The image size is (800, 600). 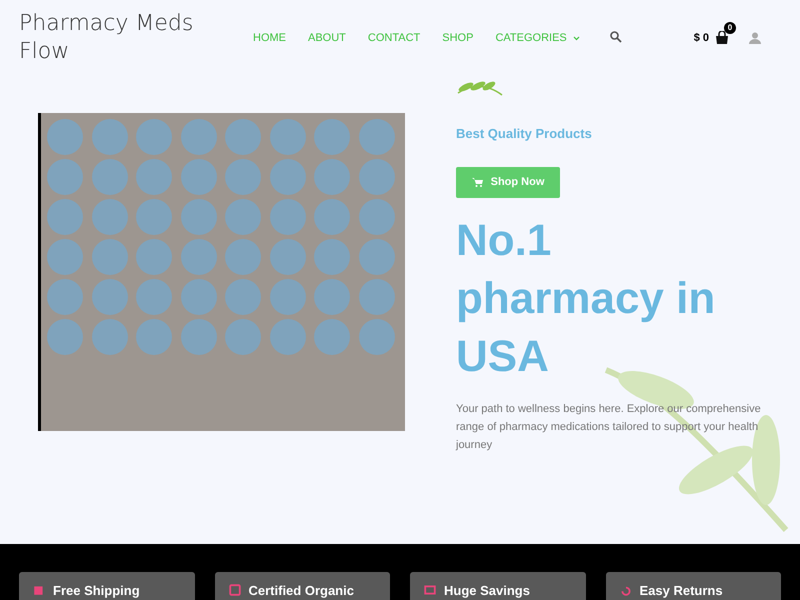 What do you see at coordinates (96, 591) in the screenshot?
I see `feature-title: Free Shipping` at bounding box center [96, 591].